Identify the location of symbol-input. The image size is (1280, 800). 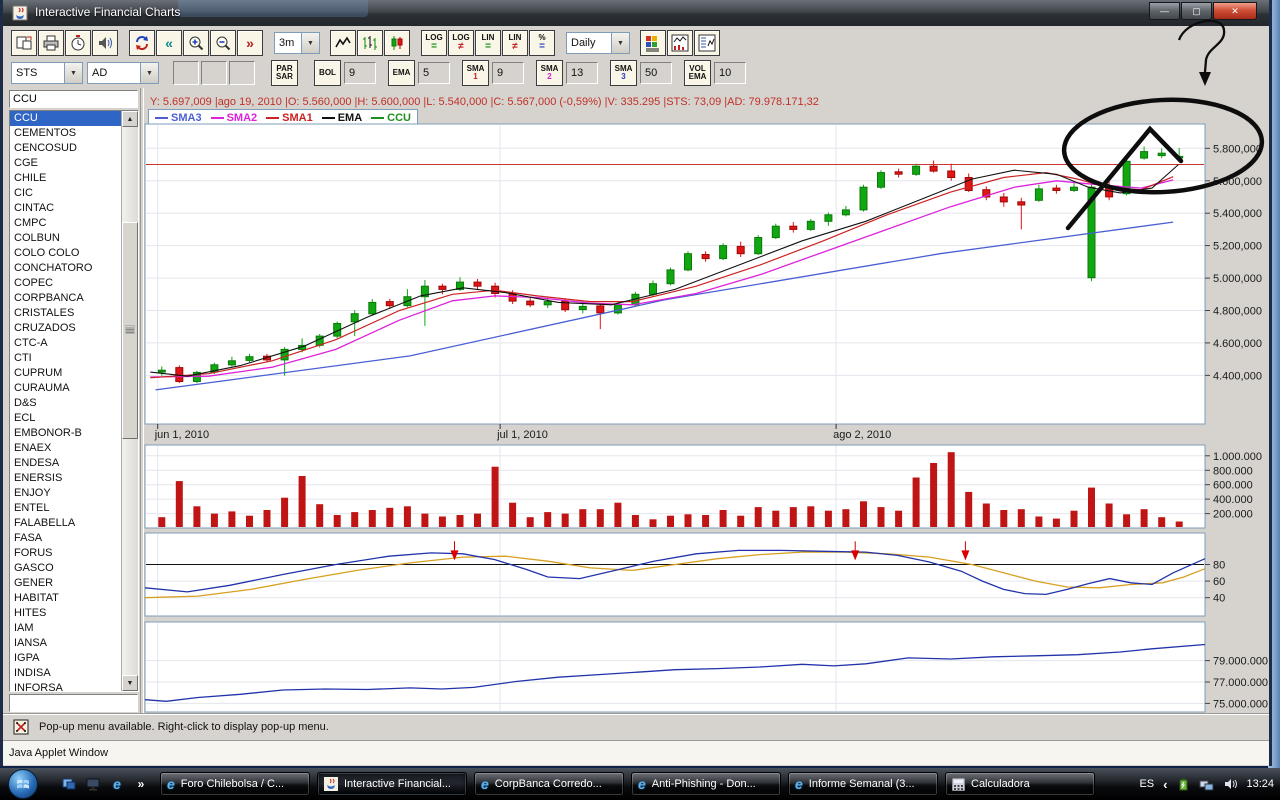
(73, 99).